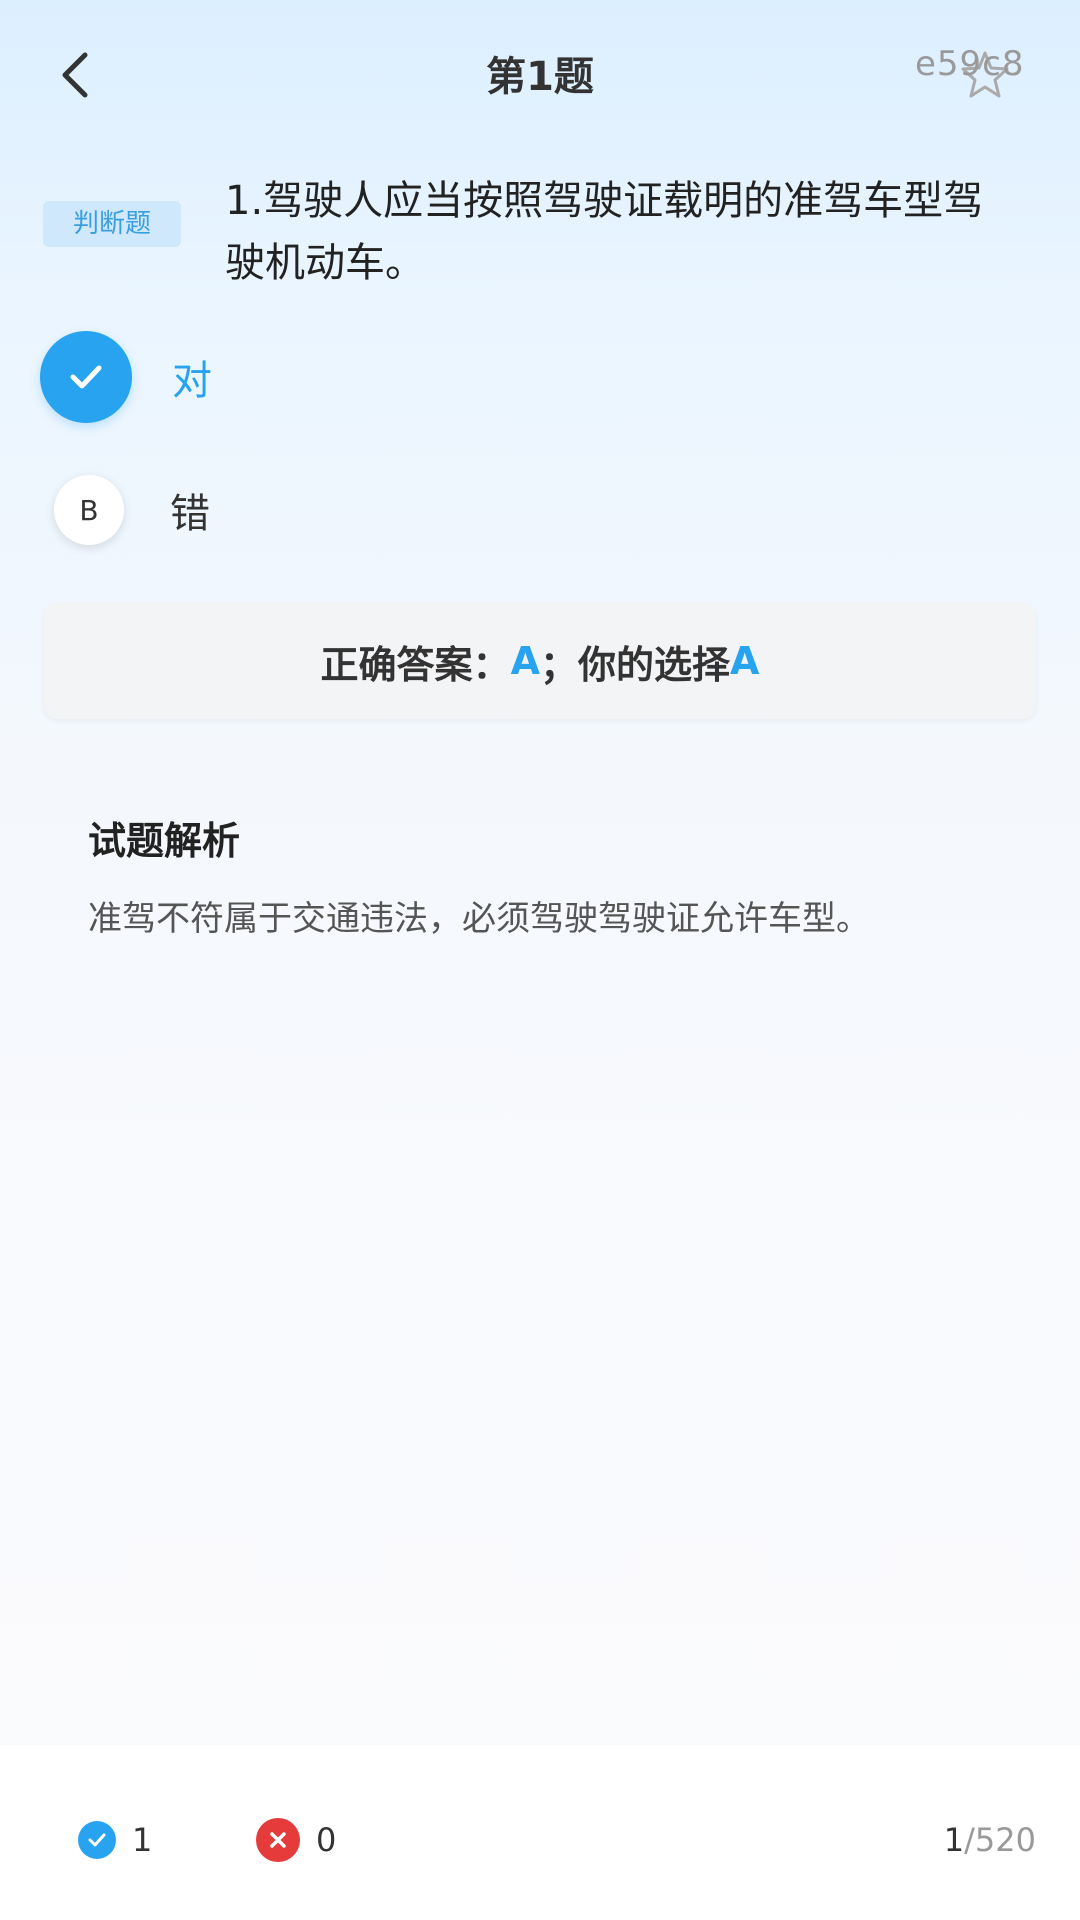 The image size is (1080, 1920). What do you see at coordinates (970, 64) in the screenshot?
I see `watermark-text: e59c8` at bounding box center [970, 64].